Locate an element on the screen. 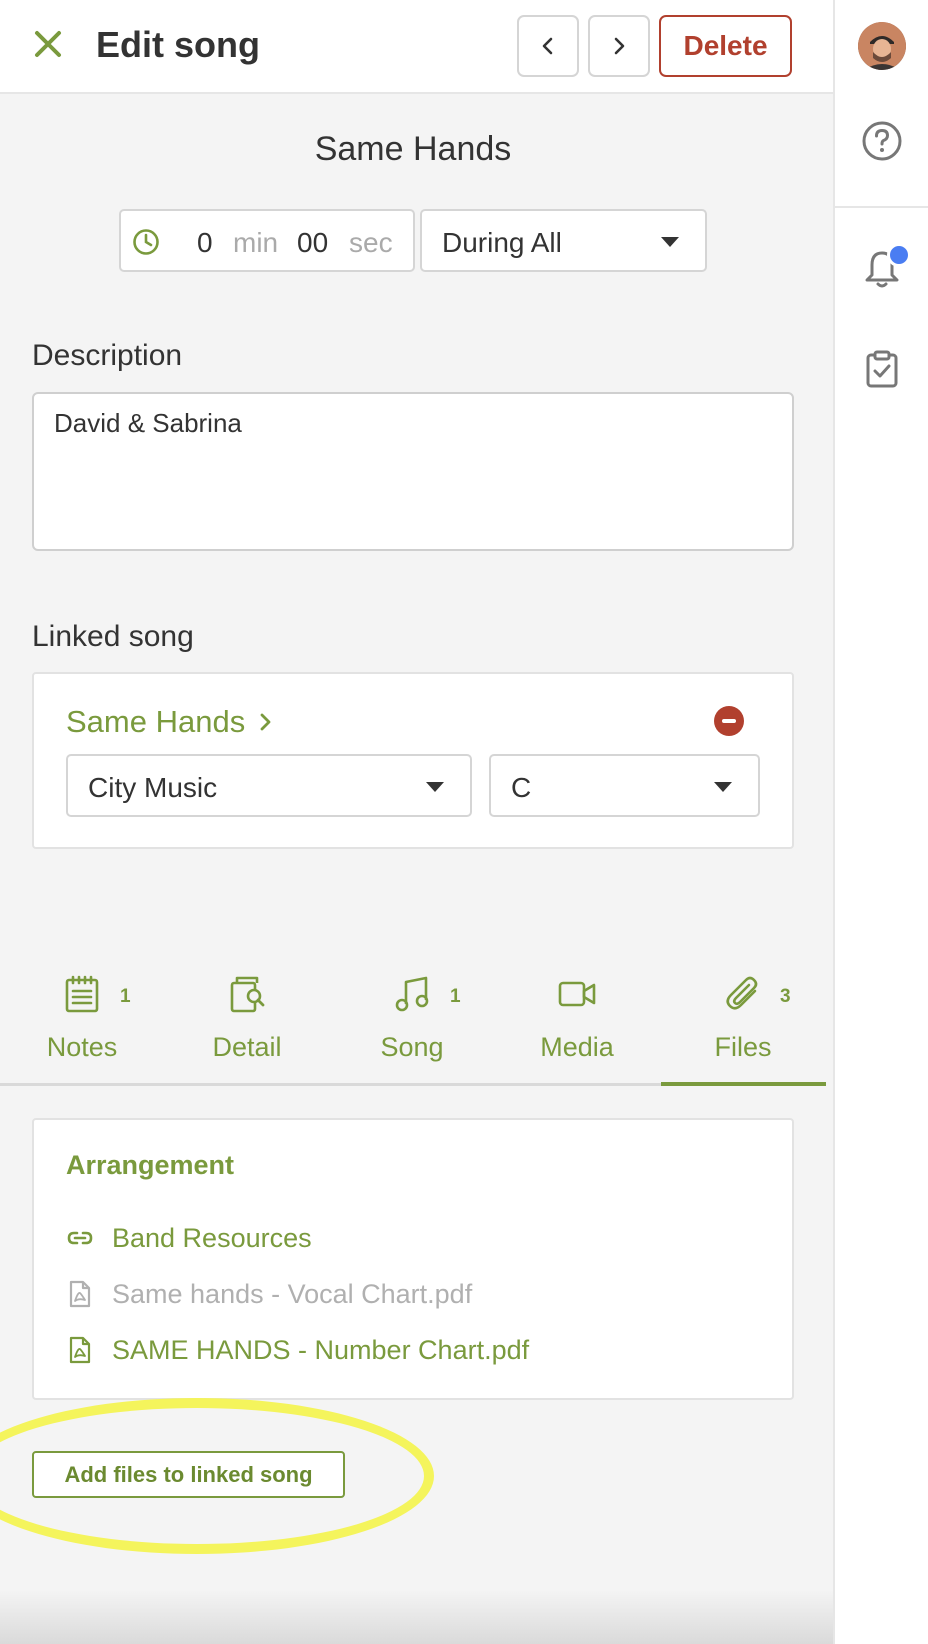 Image resolution: width=928 pixels, height=1644 pixels. delete-button: Delete is located at coordinates (725, 46).